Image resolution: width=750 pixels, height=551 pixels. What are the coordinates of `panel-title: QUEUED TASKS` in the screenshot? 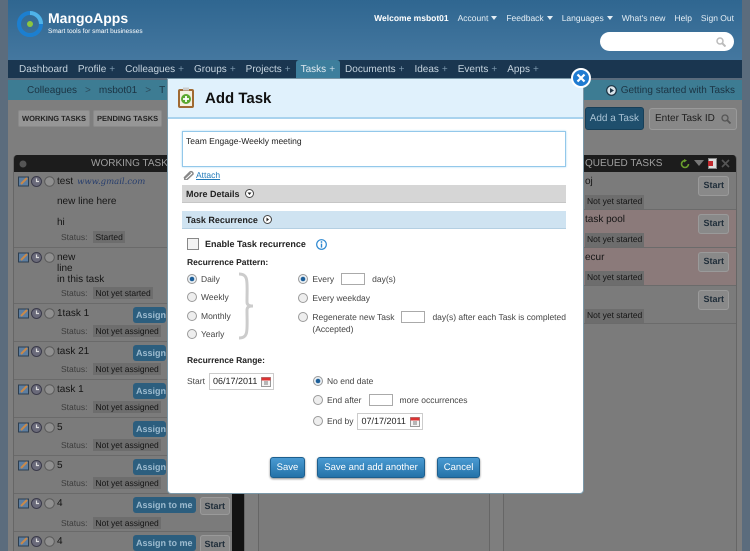 It's located at (623, 163).